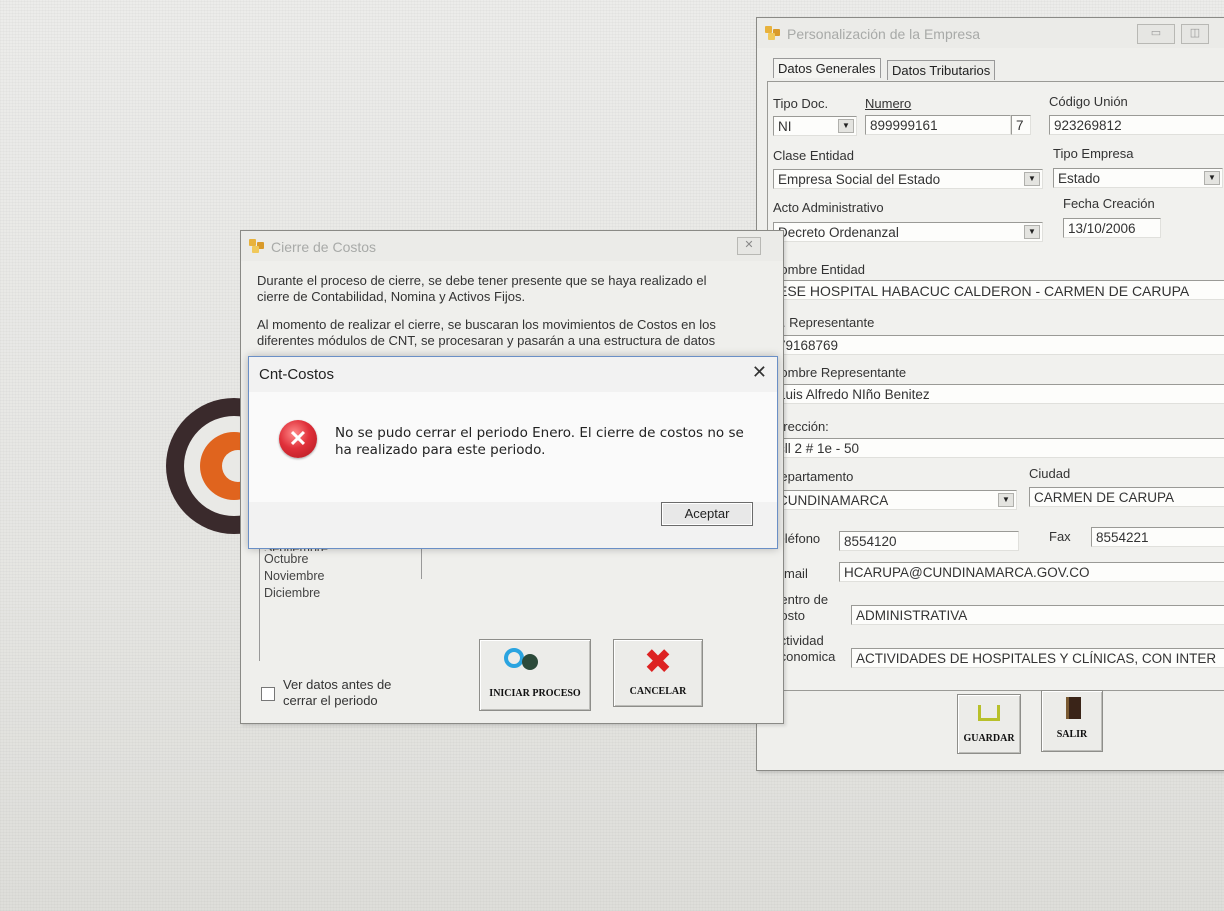 The image size is (1224, 911). Describe the element at coordinates (340, 576) in the screenshot. I see `list-item: Noviembre` at that location.